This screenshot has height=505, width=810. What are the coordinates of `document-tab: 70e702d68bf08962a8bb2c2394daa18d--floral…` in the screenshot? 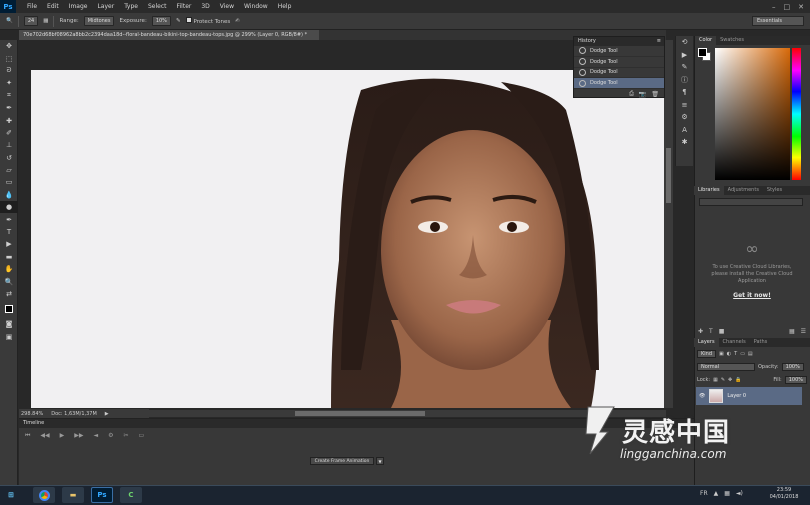 It's located at (169, 35).